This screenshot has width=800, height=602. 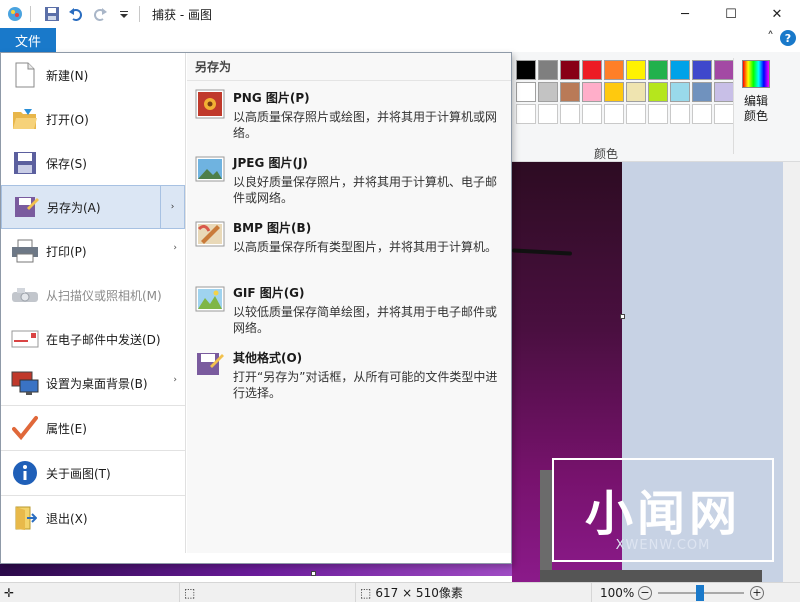 I want to click on edit-colors-label-2: 颜色, so click(x=755, y=116).